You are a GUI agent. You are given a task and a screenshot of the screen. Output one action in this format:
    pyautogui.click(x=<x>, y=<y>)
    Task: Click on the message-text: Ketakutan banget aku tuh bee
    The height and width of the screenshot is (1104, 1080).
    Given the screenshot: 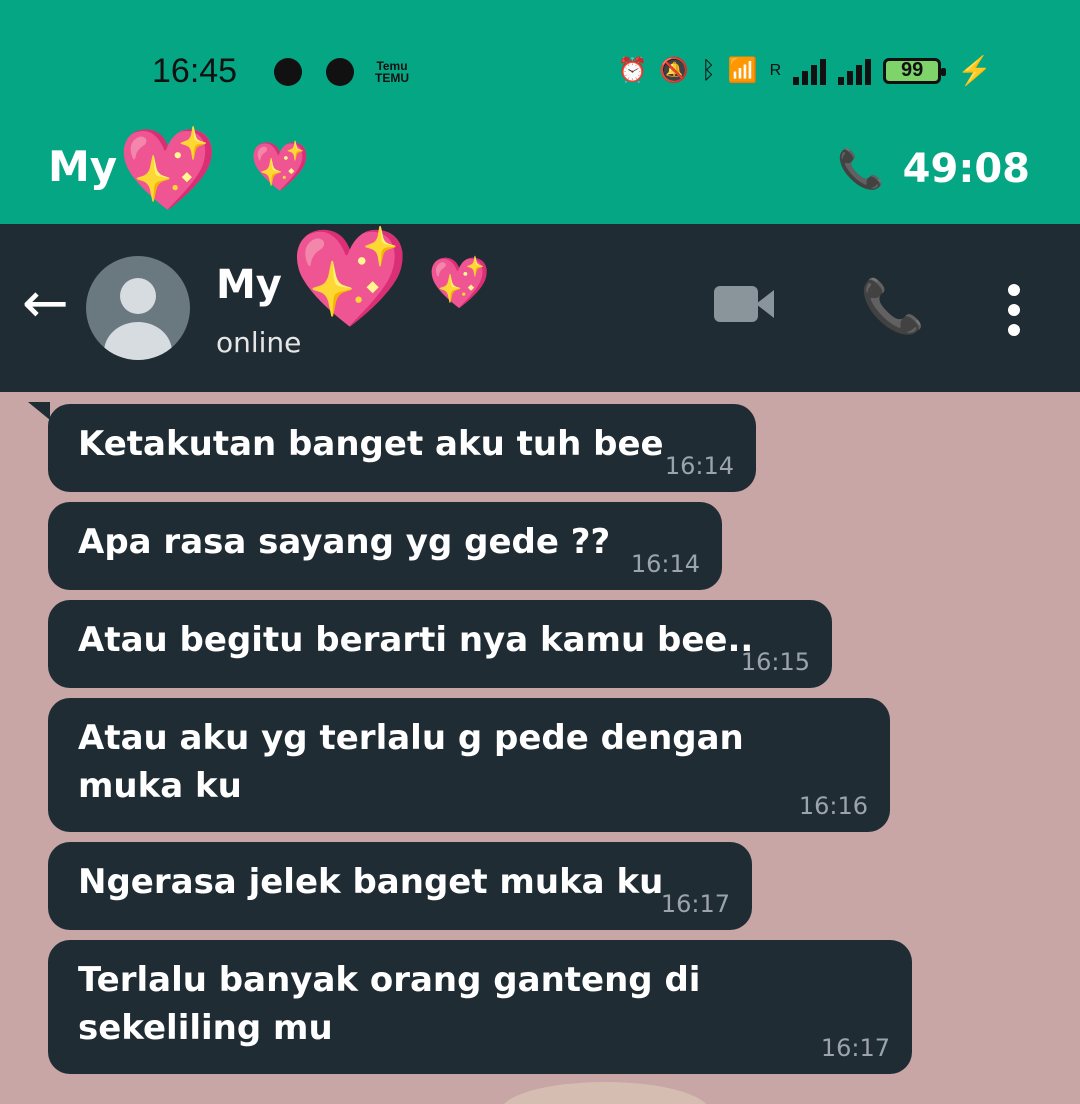 What is the action you would take?
    pyautogui.click(x=371, y=444)
    